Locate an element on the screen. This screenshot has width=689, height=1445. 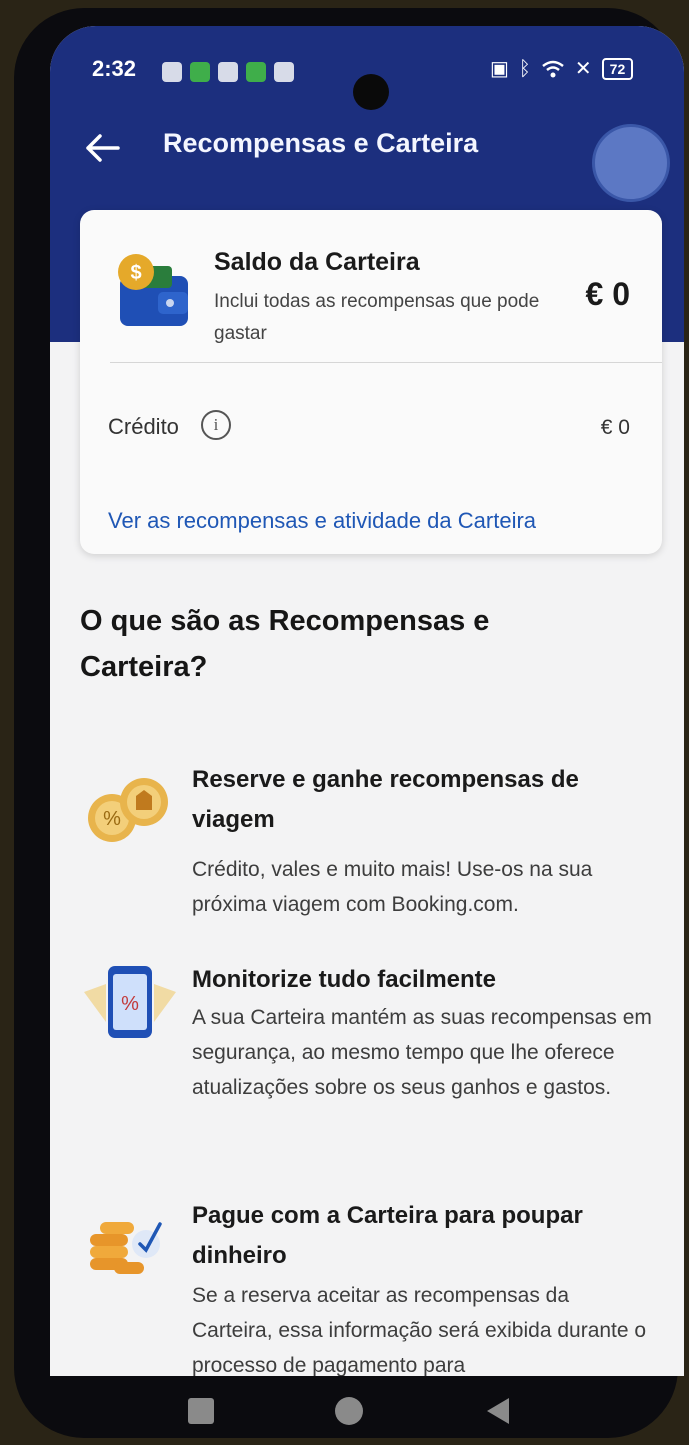
front-camera is located at coordinates (371, 92).